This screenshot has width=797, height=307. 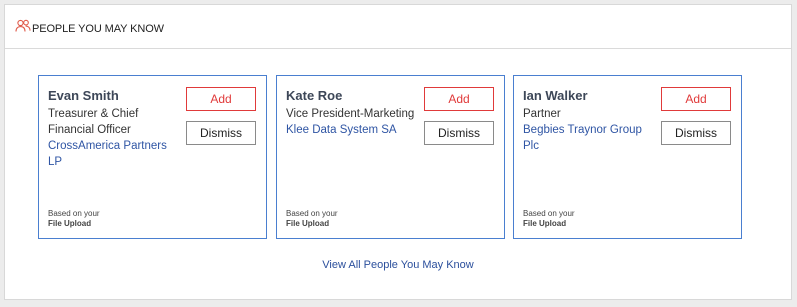 I want to click on person-title-block: Partner Begbies Traynor Group Plc, so click(x=590, y=130).